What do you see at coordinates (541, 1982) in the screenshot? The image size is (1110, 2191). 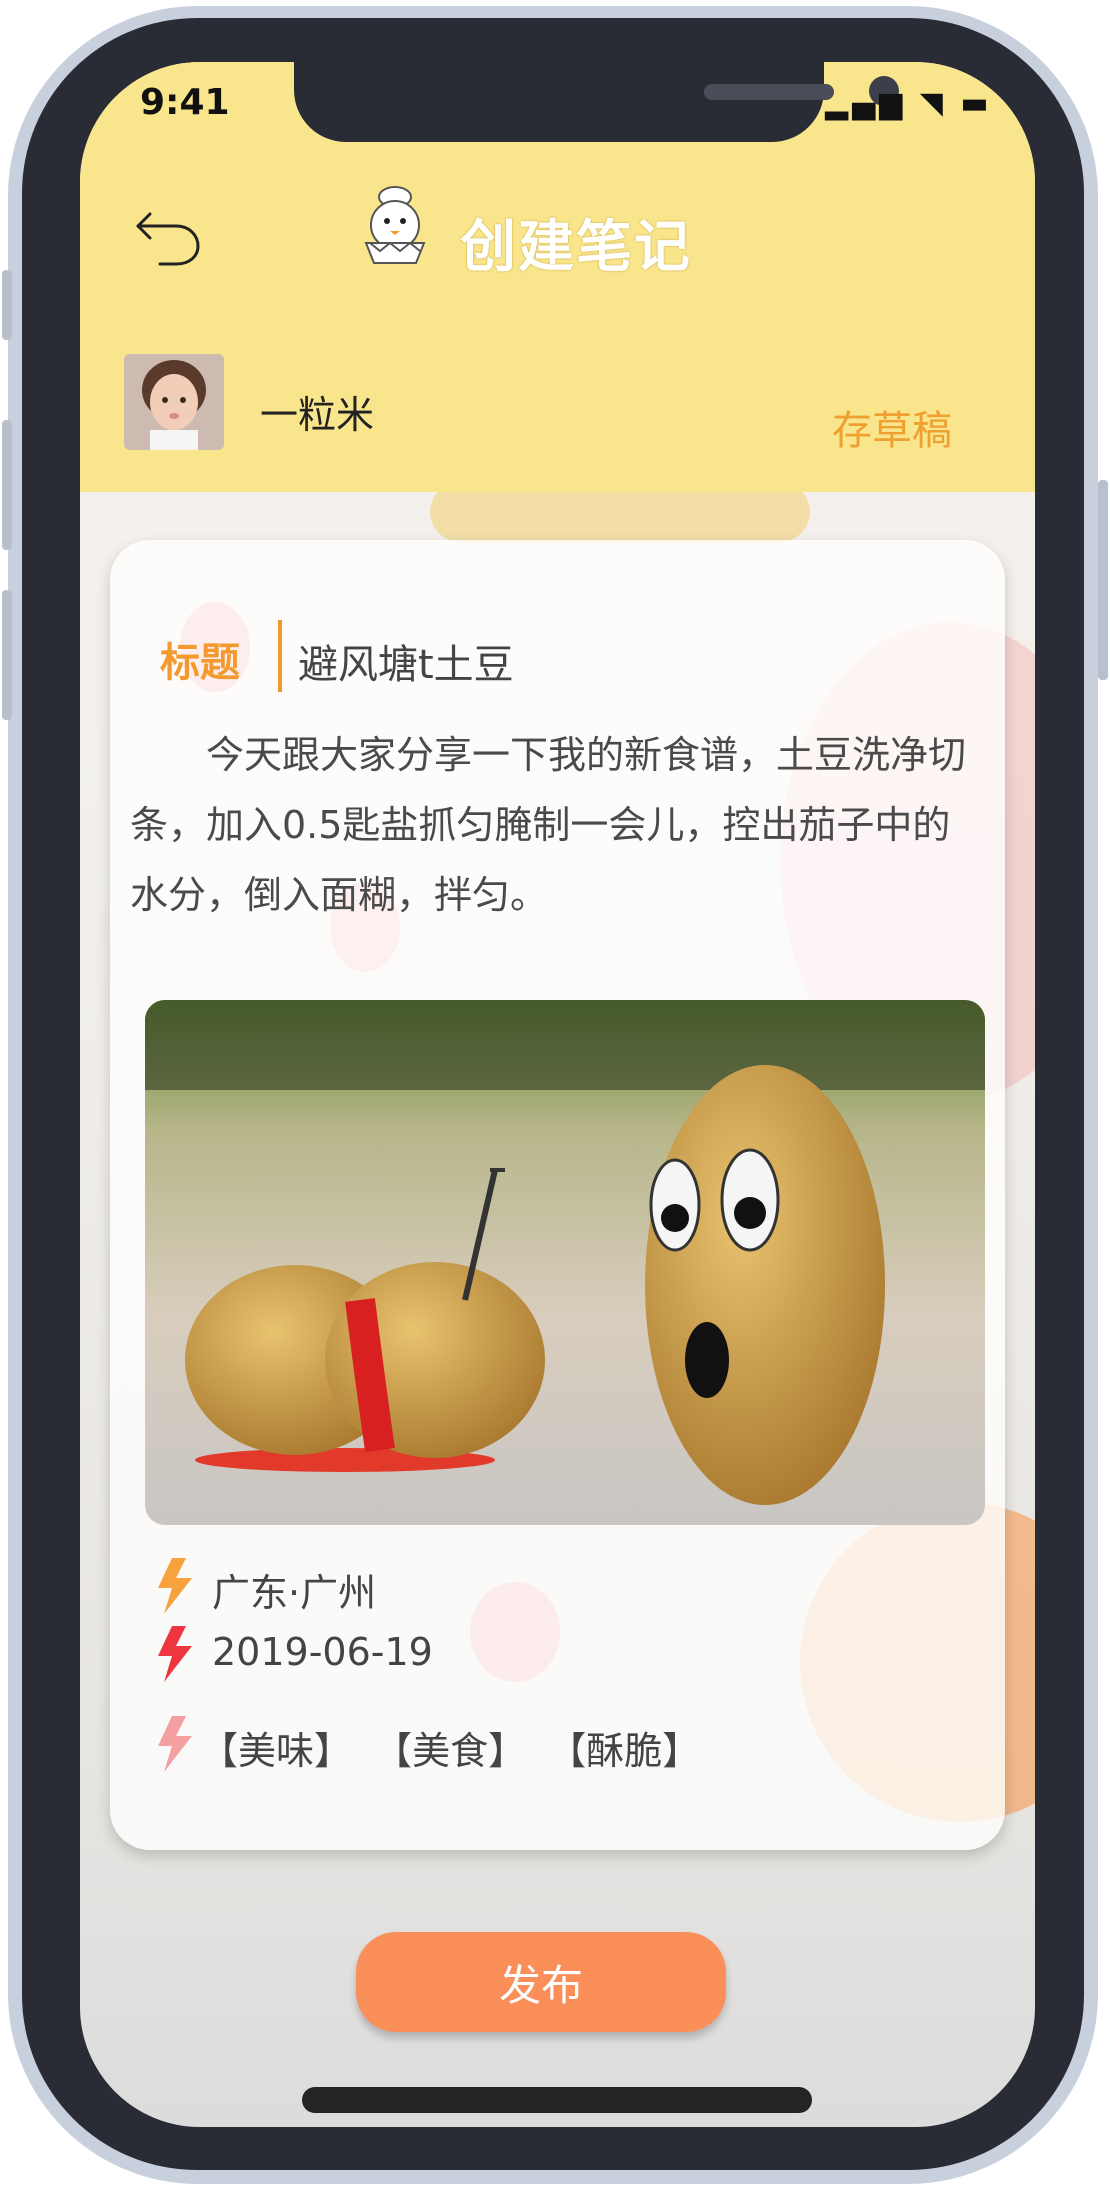 I see `publish-button: 发布` at bounding box center [541, 1982].